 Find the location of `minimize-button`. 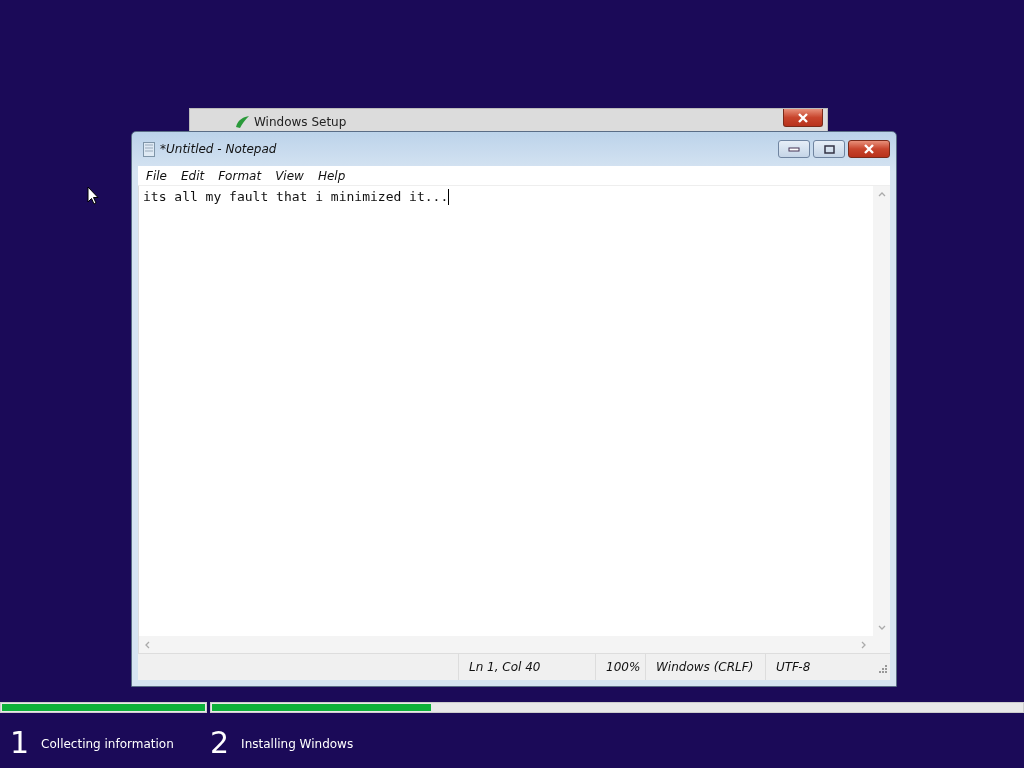

minimize-button is located at coordinates (794, 149).